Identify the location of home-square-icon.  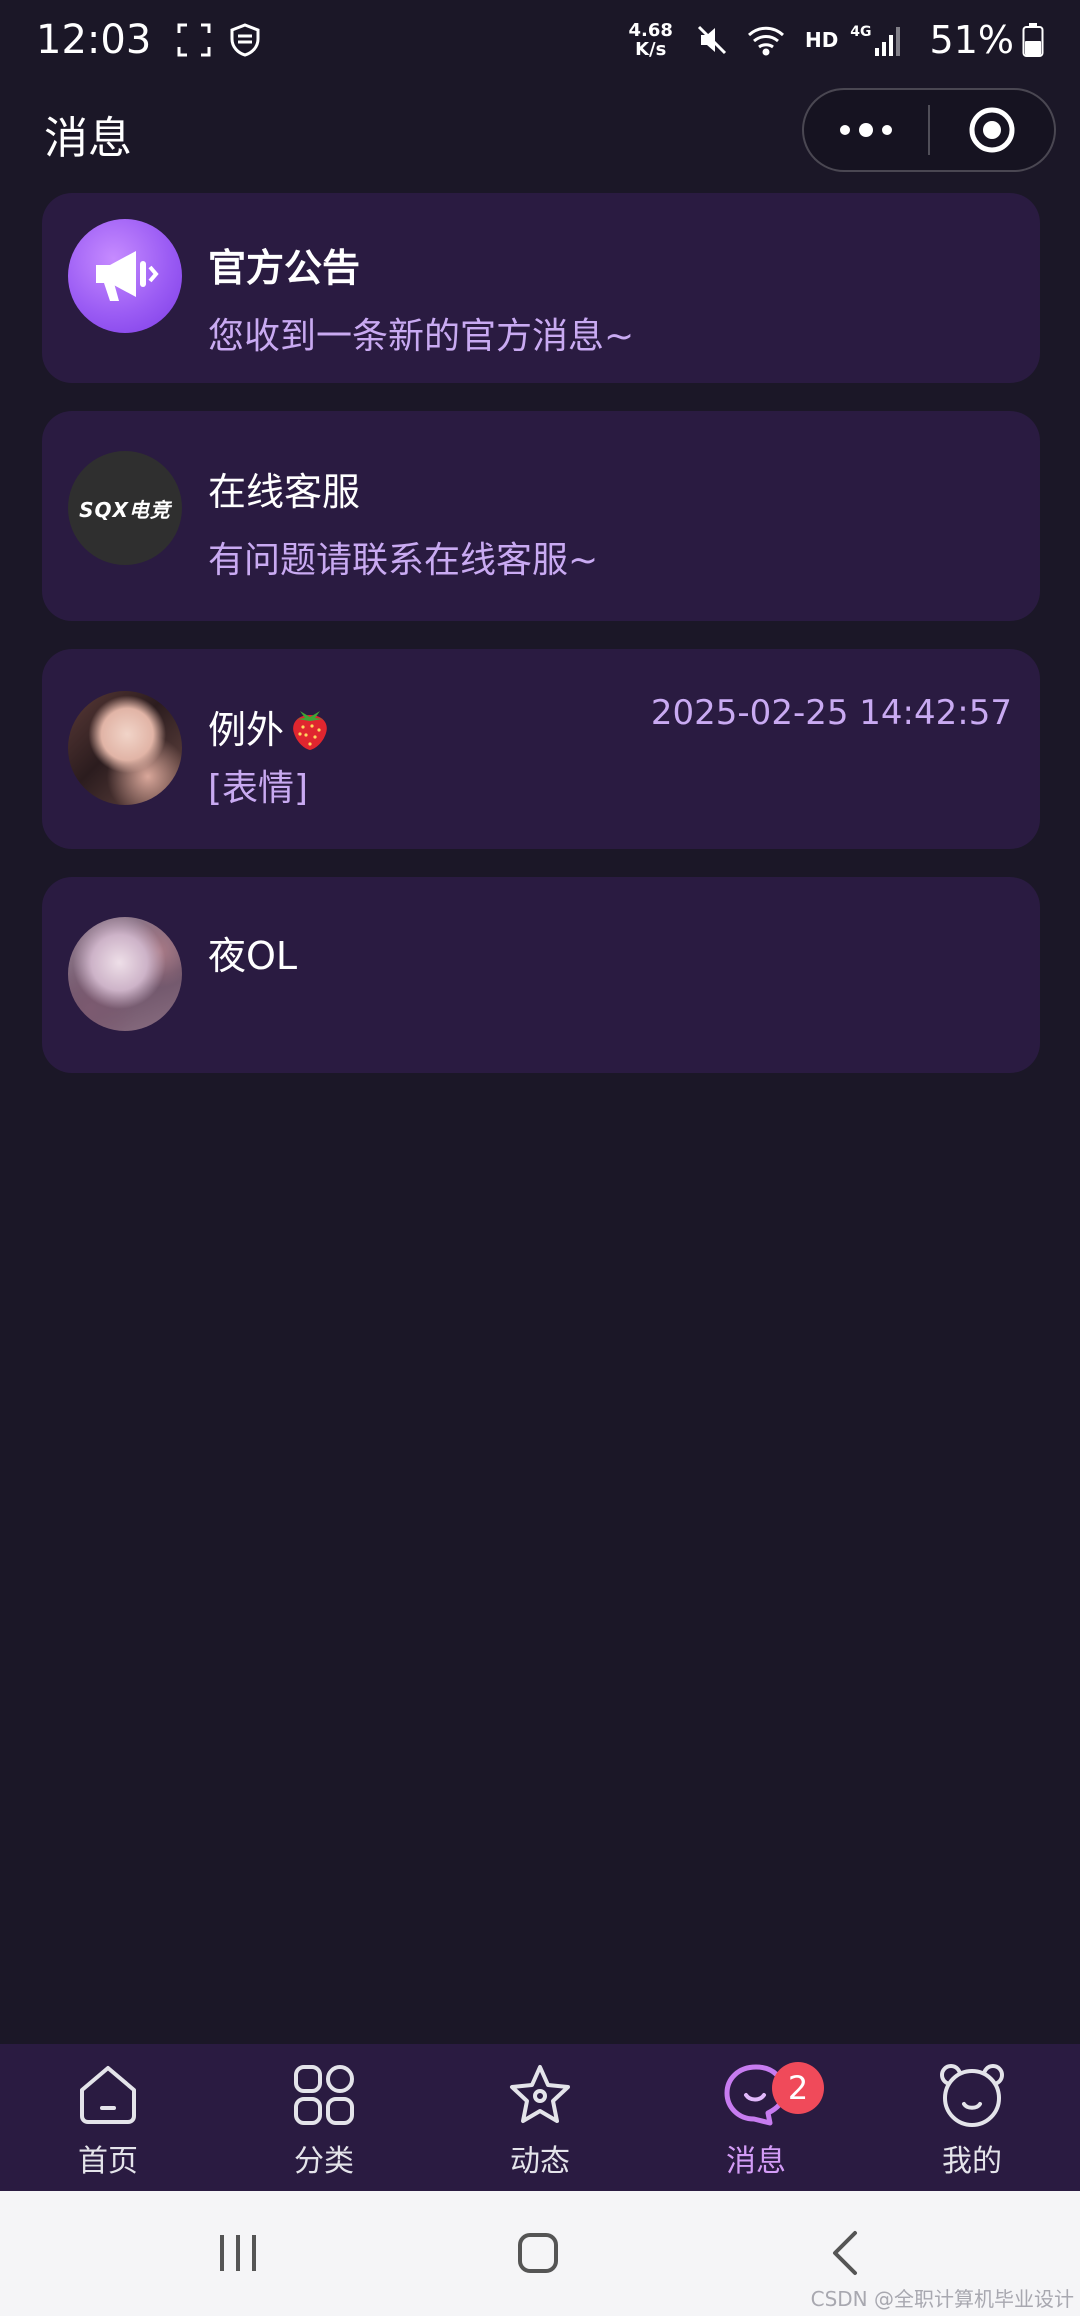
(538, 2253).